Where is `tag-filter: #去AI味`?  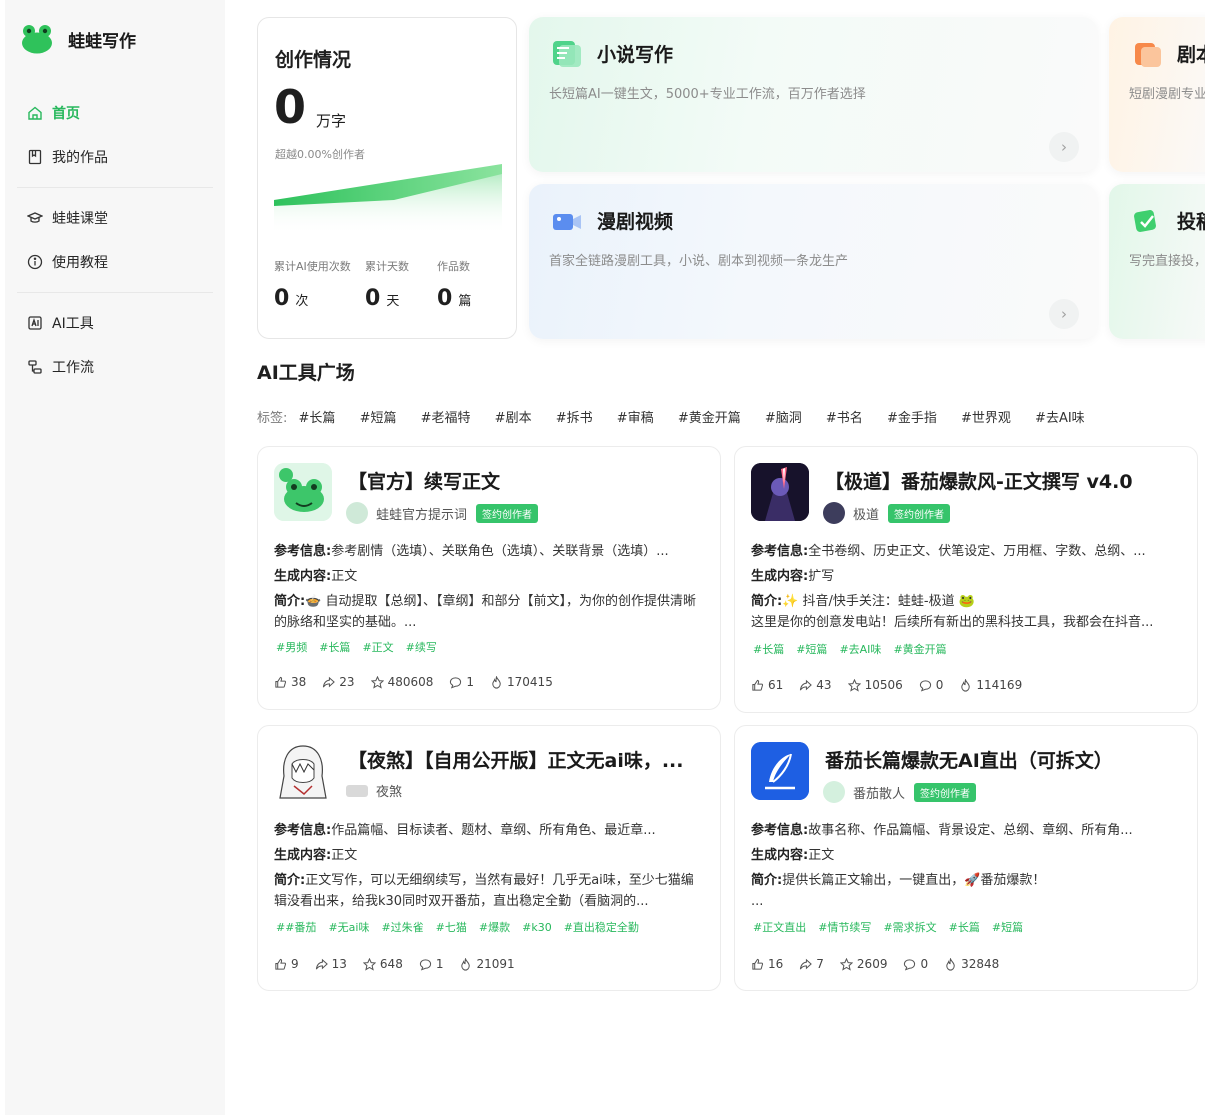 tag-filter: #去AI味 is located at coordinates (1060, 418).